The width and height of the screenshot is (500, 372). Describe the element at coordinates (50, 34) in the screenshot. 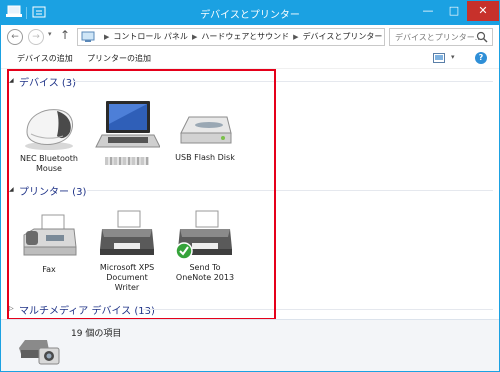

I see `recent-locations-dropdown: ▾` at that location.